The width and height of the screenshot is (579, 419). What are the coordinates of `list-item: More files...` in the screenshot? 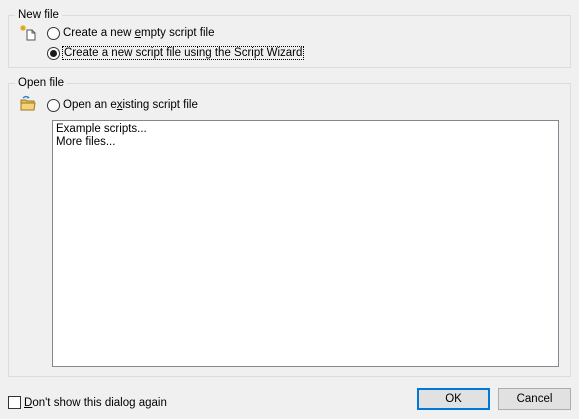 It's located at (305, 142).